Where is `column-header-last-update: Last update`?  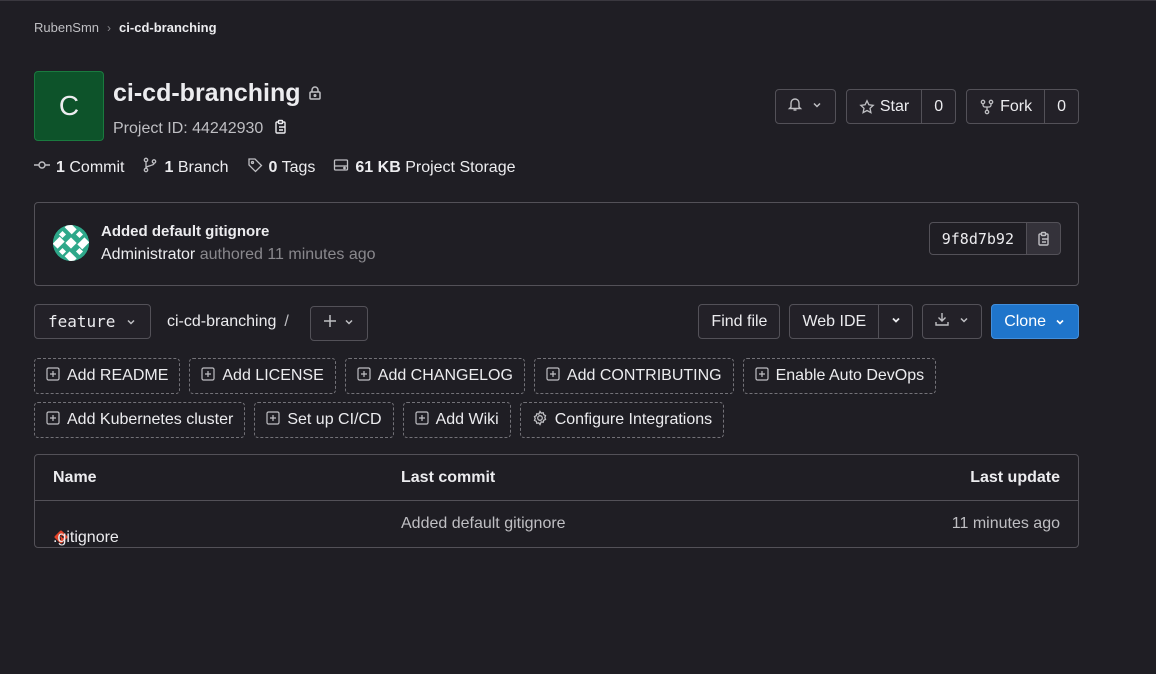 column-header-last-update: Last update is located at coordinates (1015, 477).